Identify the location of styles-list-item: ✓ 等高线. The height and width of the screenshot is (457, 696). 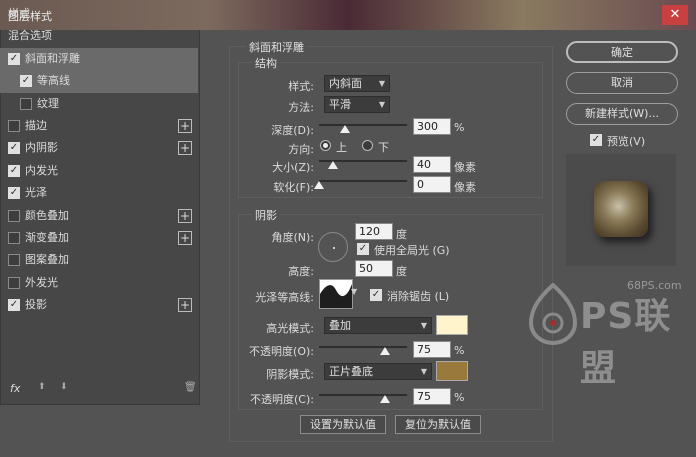
(99, 81).